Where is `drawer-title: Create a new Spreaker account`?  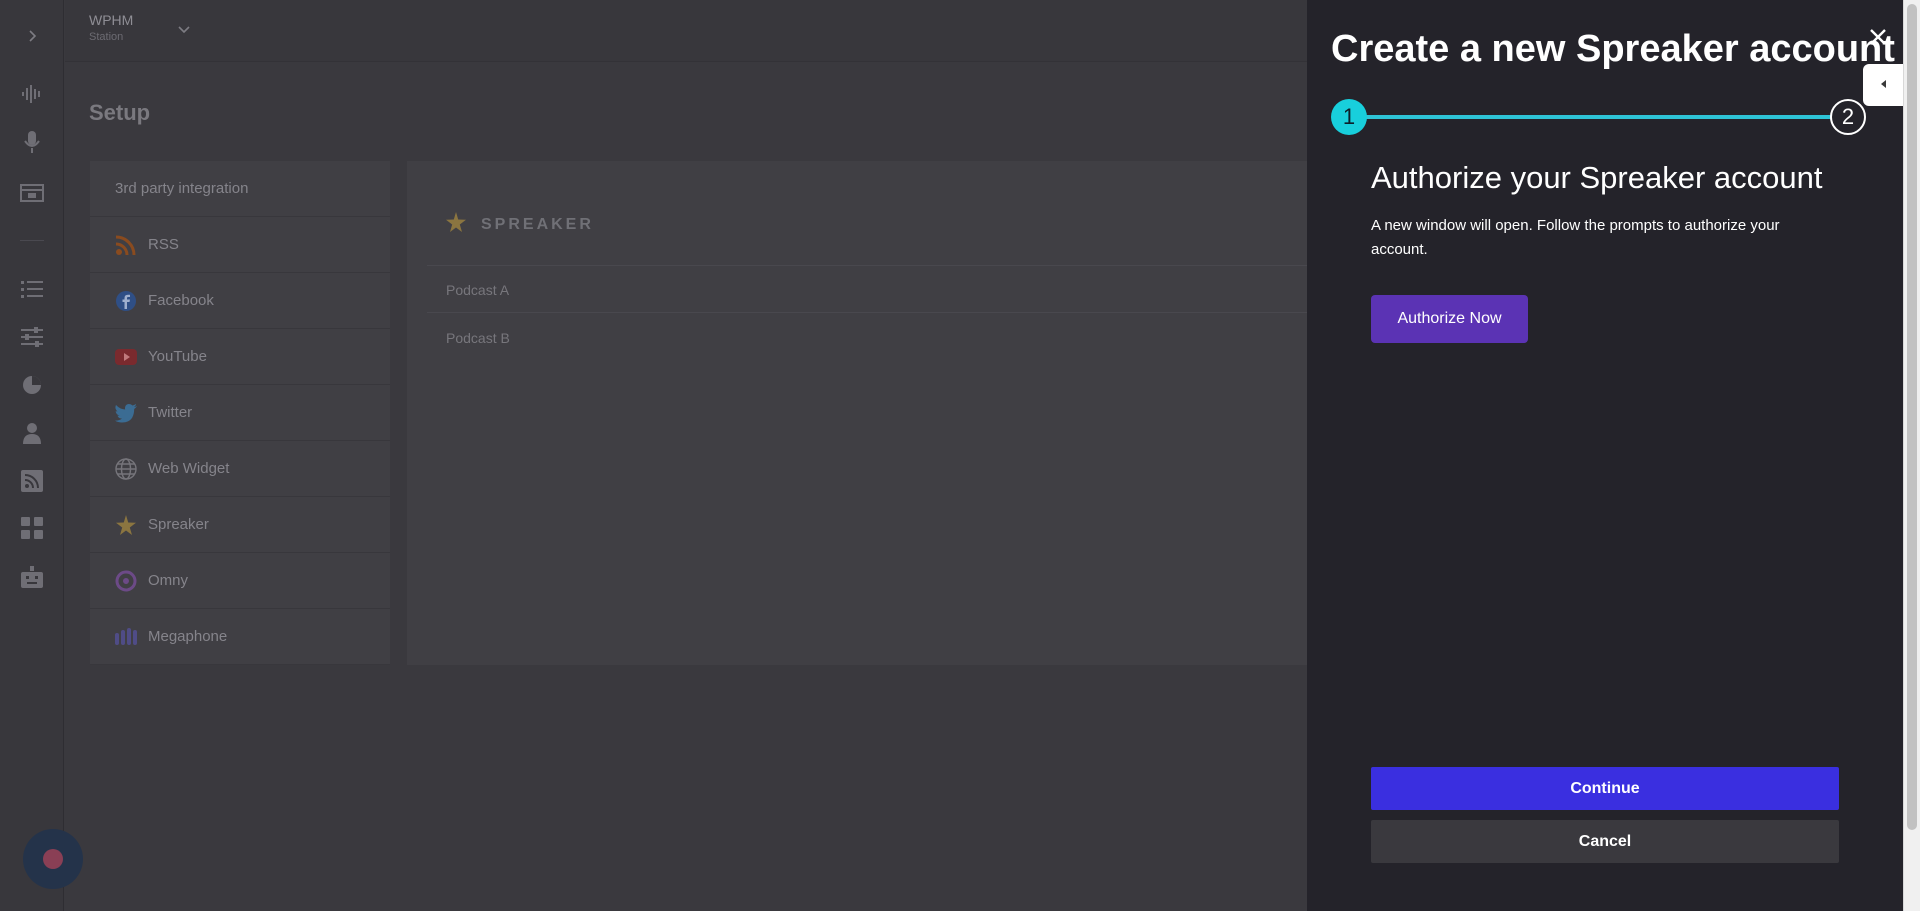
drawer-title: Create a new Spreaker account is located at coordinates (1613, 49).